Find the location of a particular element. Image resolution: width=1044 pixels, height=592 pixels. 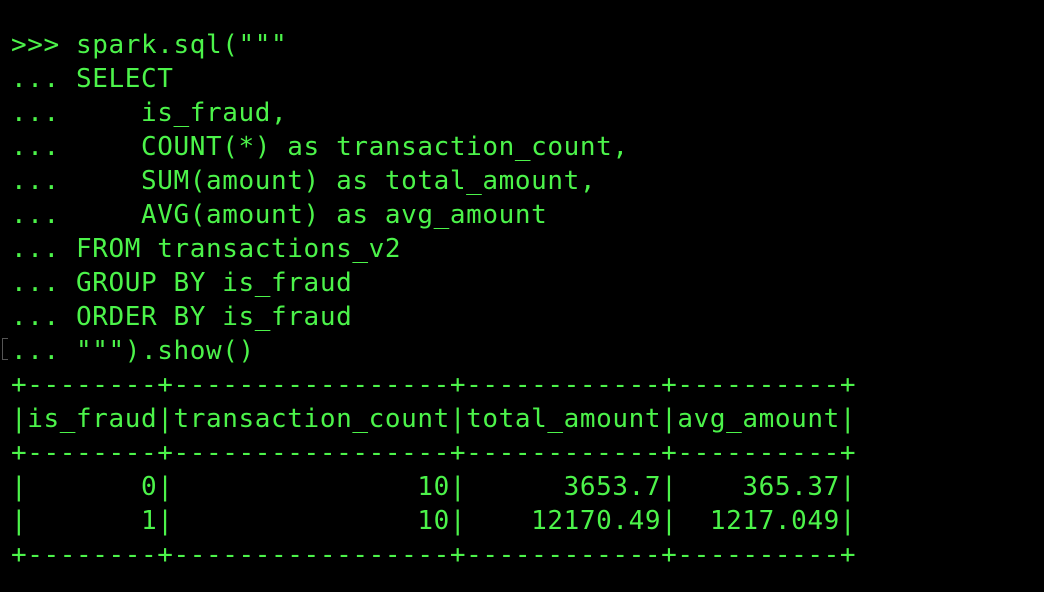

continuation-line-count: ... COUNT(*) as transaction_count, is located at coordinates (320, 147).